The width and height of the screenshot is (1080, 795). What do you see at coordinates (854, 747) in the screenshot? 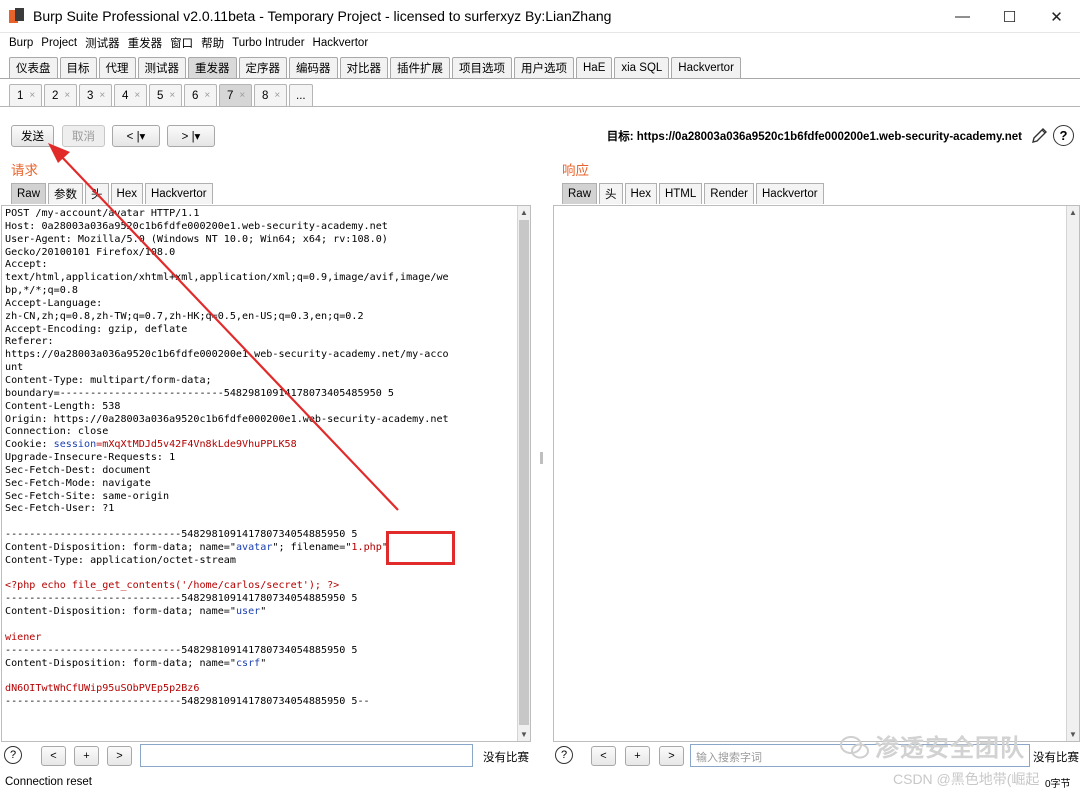
I see `wechat-icon` at bounding box center [854, 747].